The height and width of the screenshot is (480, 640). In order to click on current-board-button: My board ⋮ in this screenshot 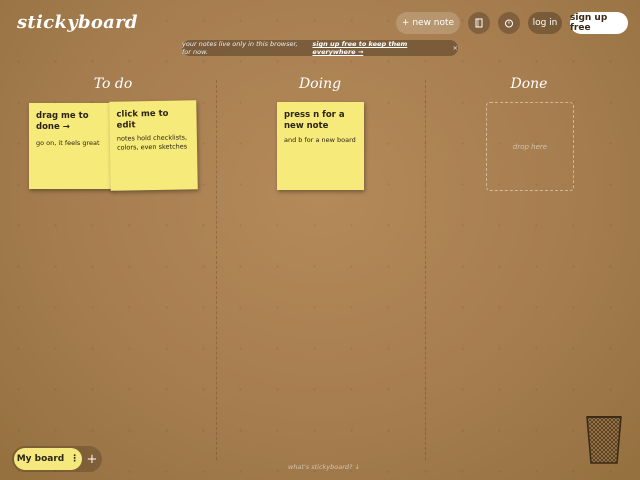, I will do `click(48, 459)`.